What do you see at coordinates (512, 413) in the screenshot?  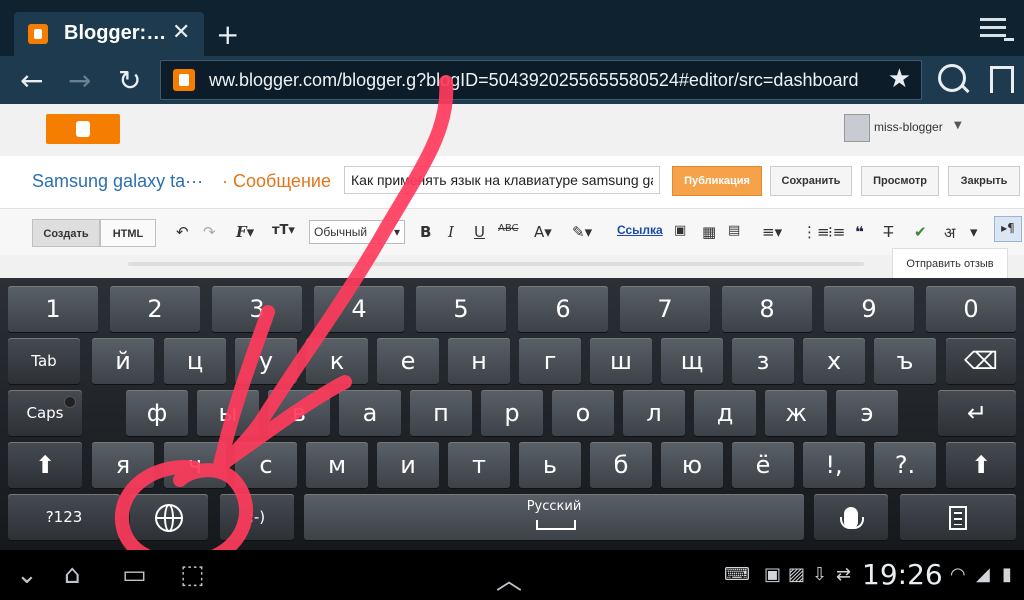 I see `key-letter: р` at bounding box center [512, 413].